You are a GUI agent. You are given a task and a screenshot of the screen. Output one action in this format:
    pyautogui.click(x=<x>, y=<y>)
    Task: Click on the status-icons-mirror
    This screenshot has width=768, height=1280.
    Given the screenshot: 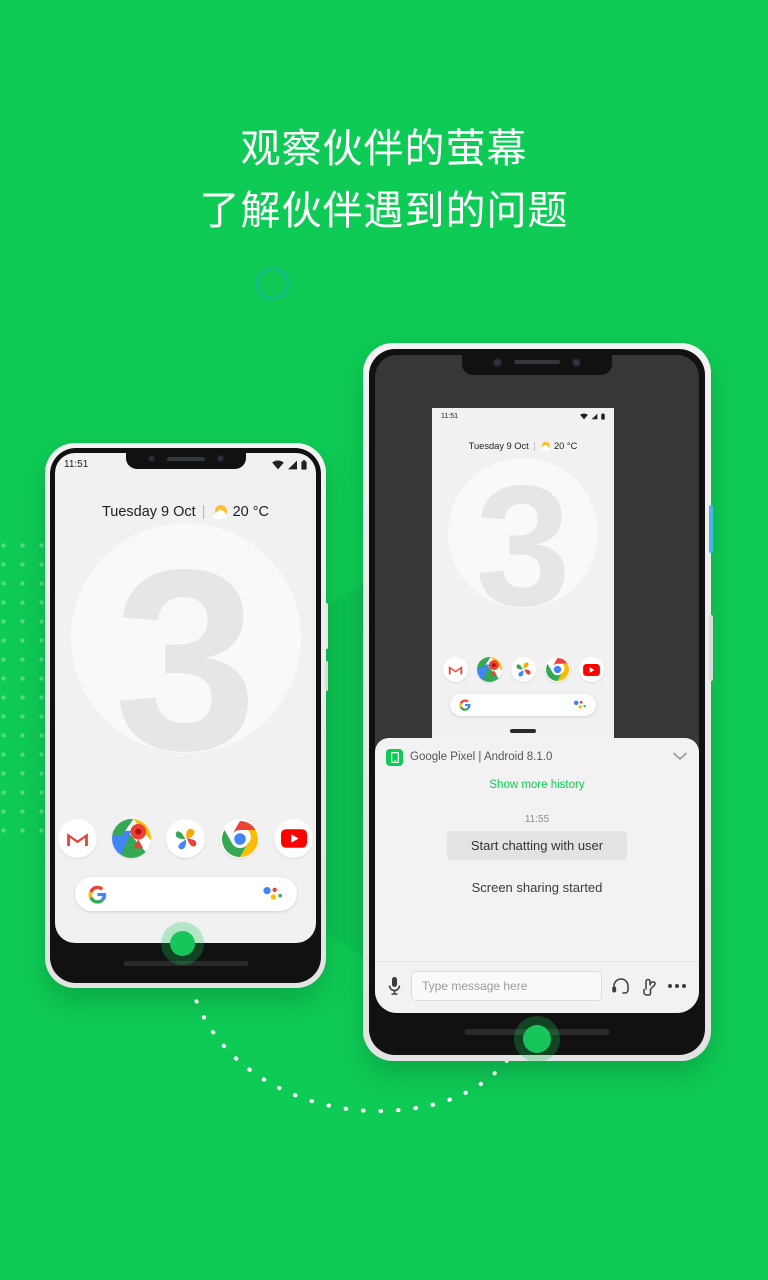 What is the action you would take?
    pyautogui.click(x=592, y=416)
    